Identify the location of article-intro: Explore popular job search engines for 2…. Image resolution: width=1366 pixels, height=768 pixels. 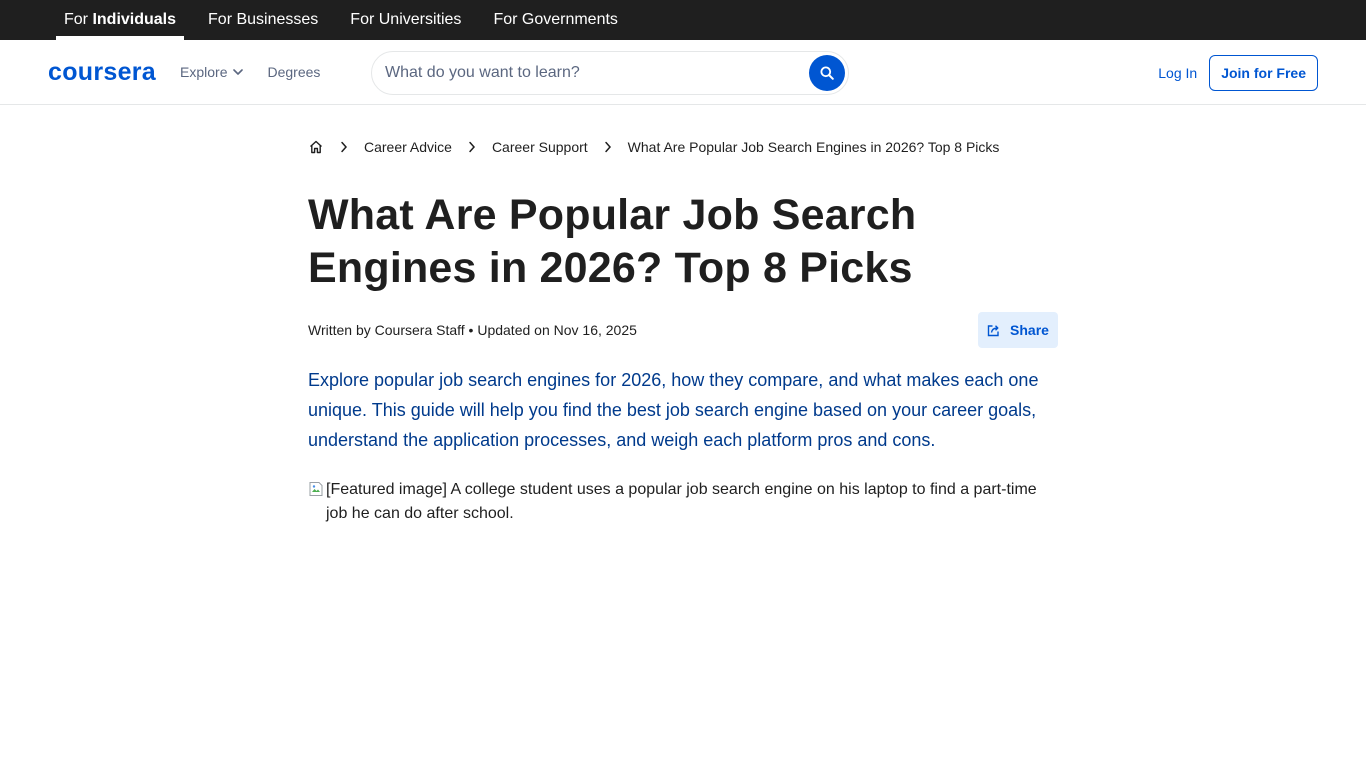
(673, 410).